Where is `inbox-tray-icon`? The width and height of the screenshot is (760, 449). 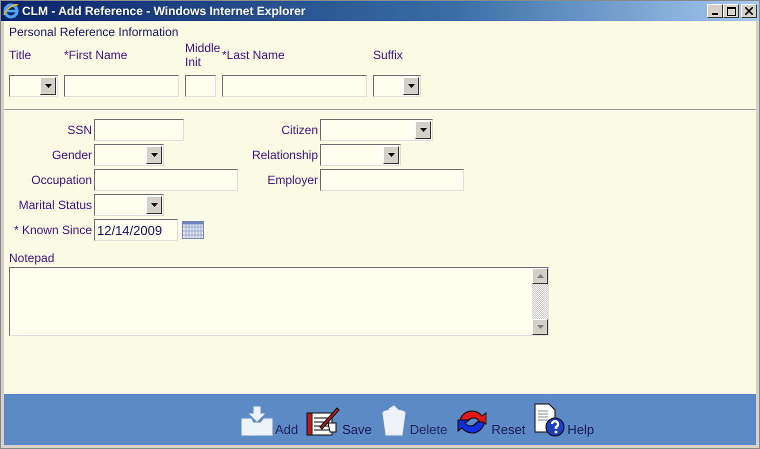 inbox-tray-icon is located at coordinates (257, 421).